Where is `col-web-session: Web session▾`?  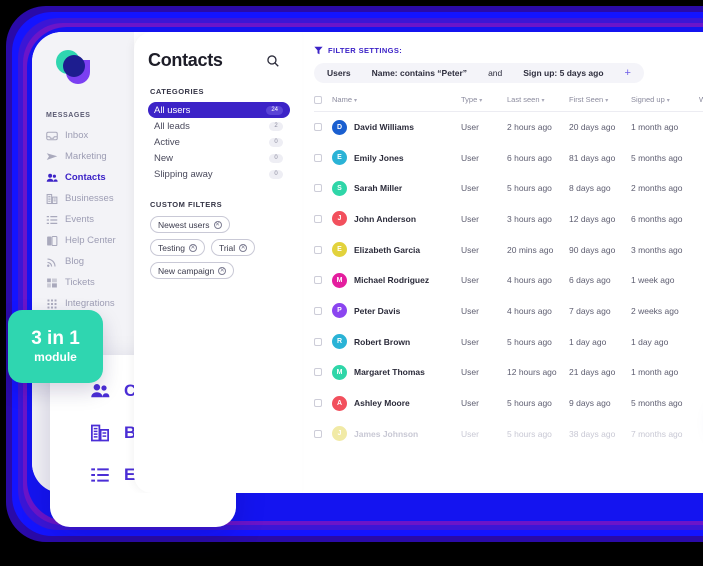 col-web-session: Web session▾ is located at coordinates (701, 103).